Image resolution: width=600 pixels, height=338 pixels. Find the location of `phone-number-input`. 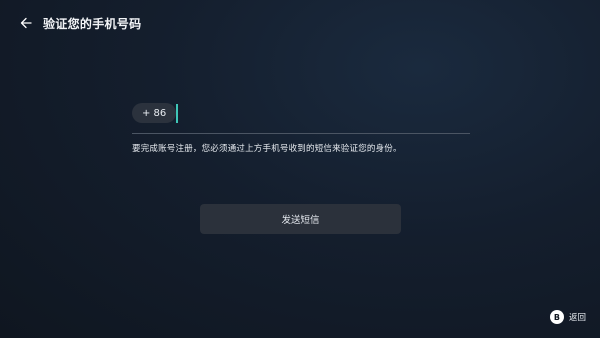

phone-number-input is located at coordinates (320, 113).